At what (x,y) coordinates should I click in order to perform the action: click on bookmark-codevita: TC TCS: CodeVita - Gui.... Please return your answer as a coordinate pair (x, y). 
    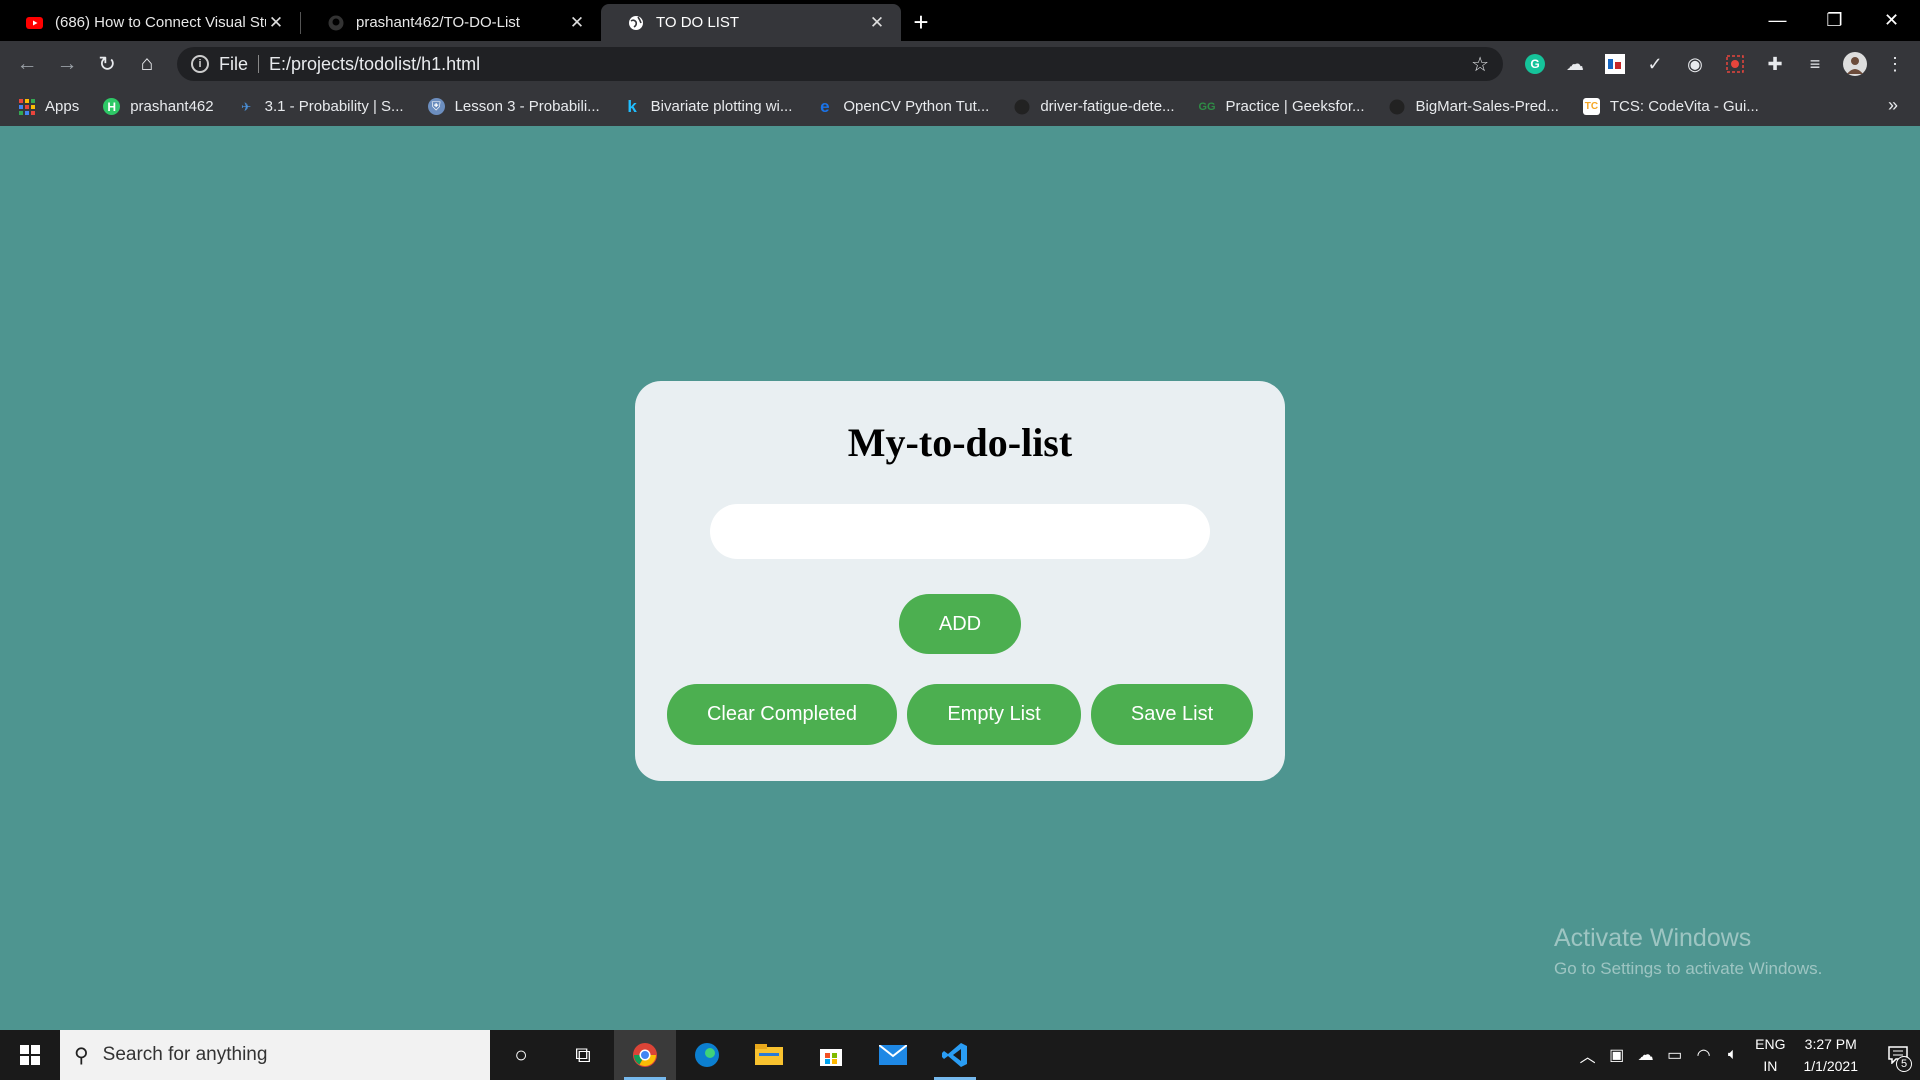
    Looking at the image, I should click on (1670, 106).